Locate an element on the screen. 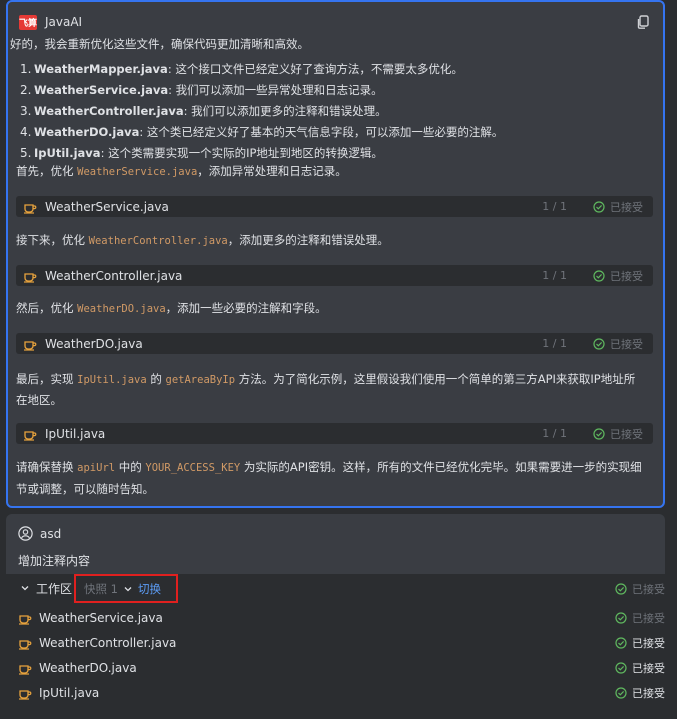 The width and height of the screenshot is (677, 719). file-bar-name: WeatherDO.java is located at coordinates (94, 343).